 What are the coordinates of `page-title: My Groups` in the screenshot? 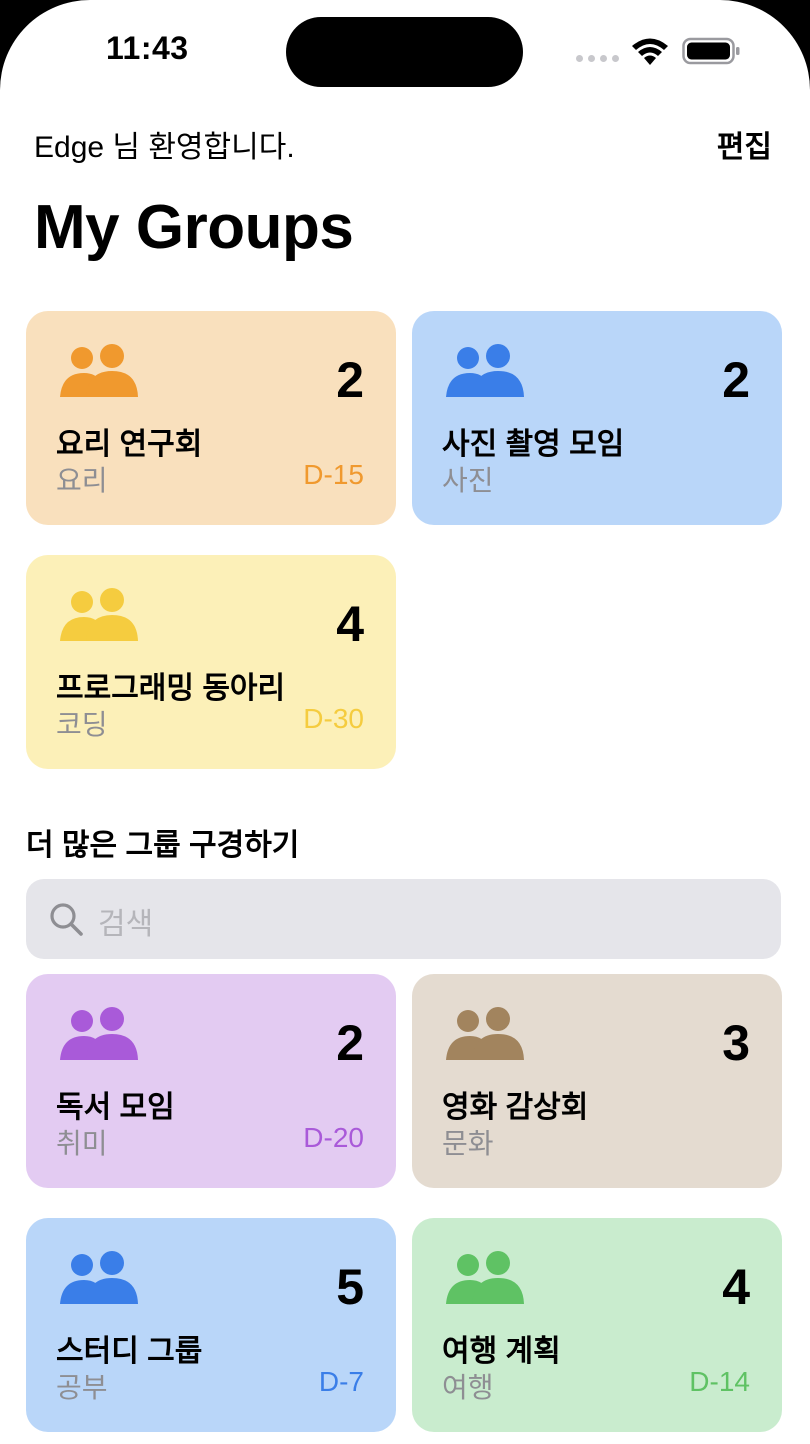 It's located at (194, 227).